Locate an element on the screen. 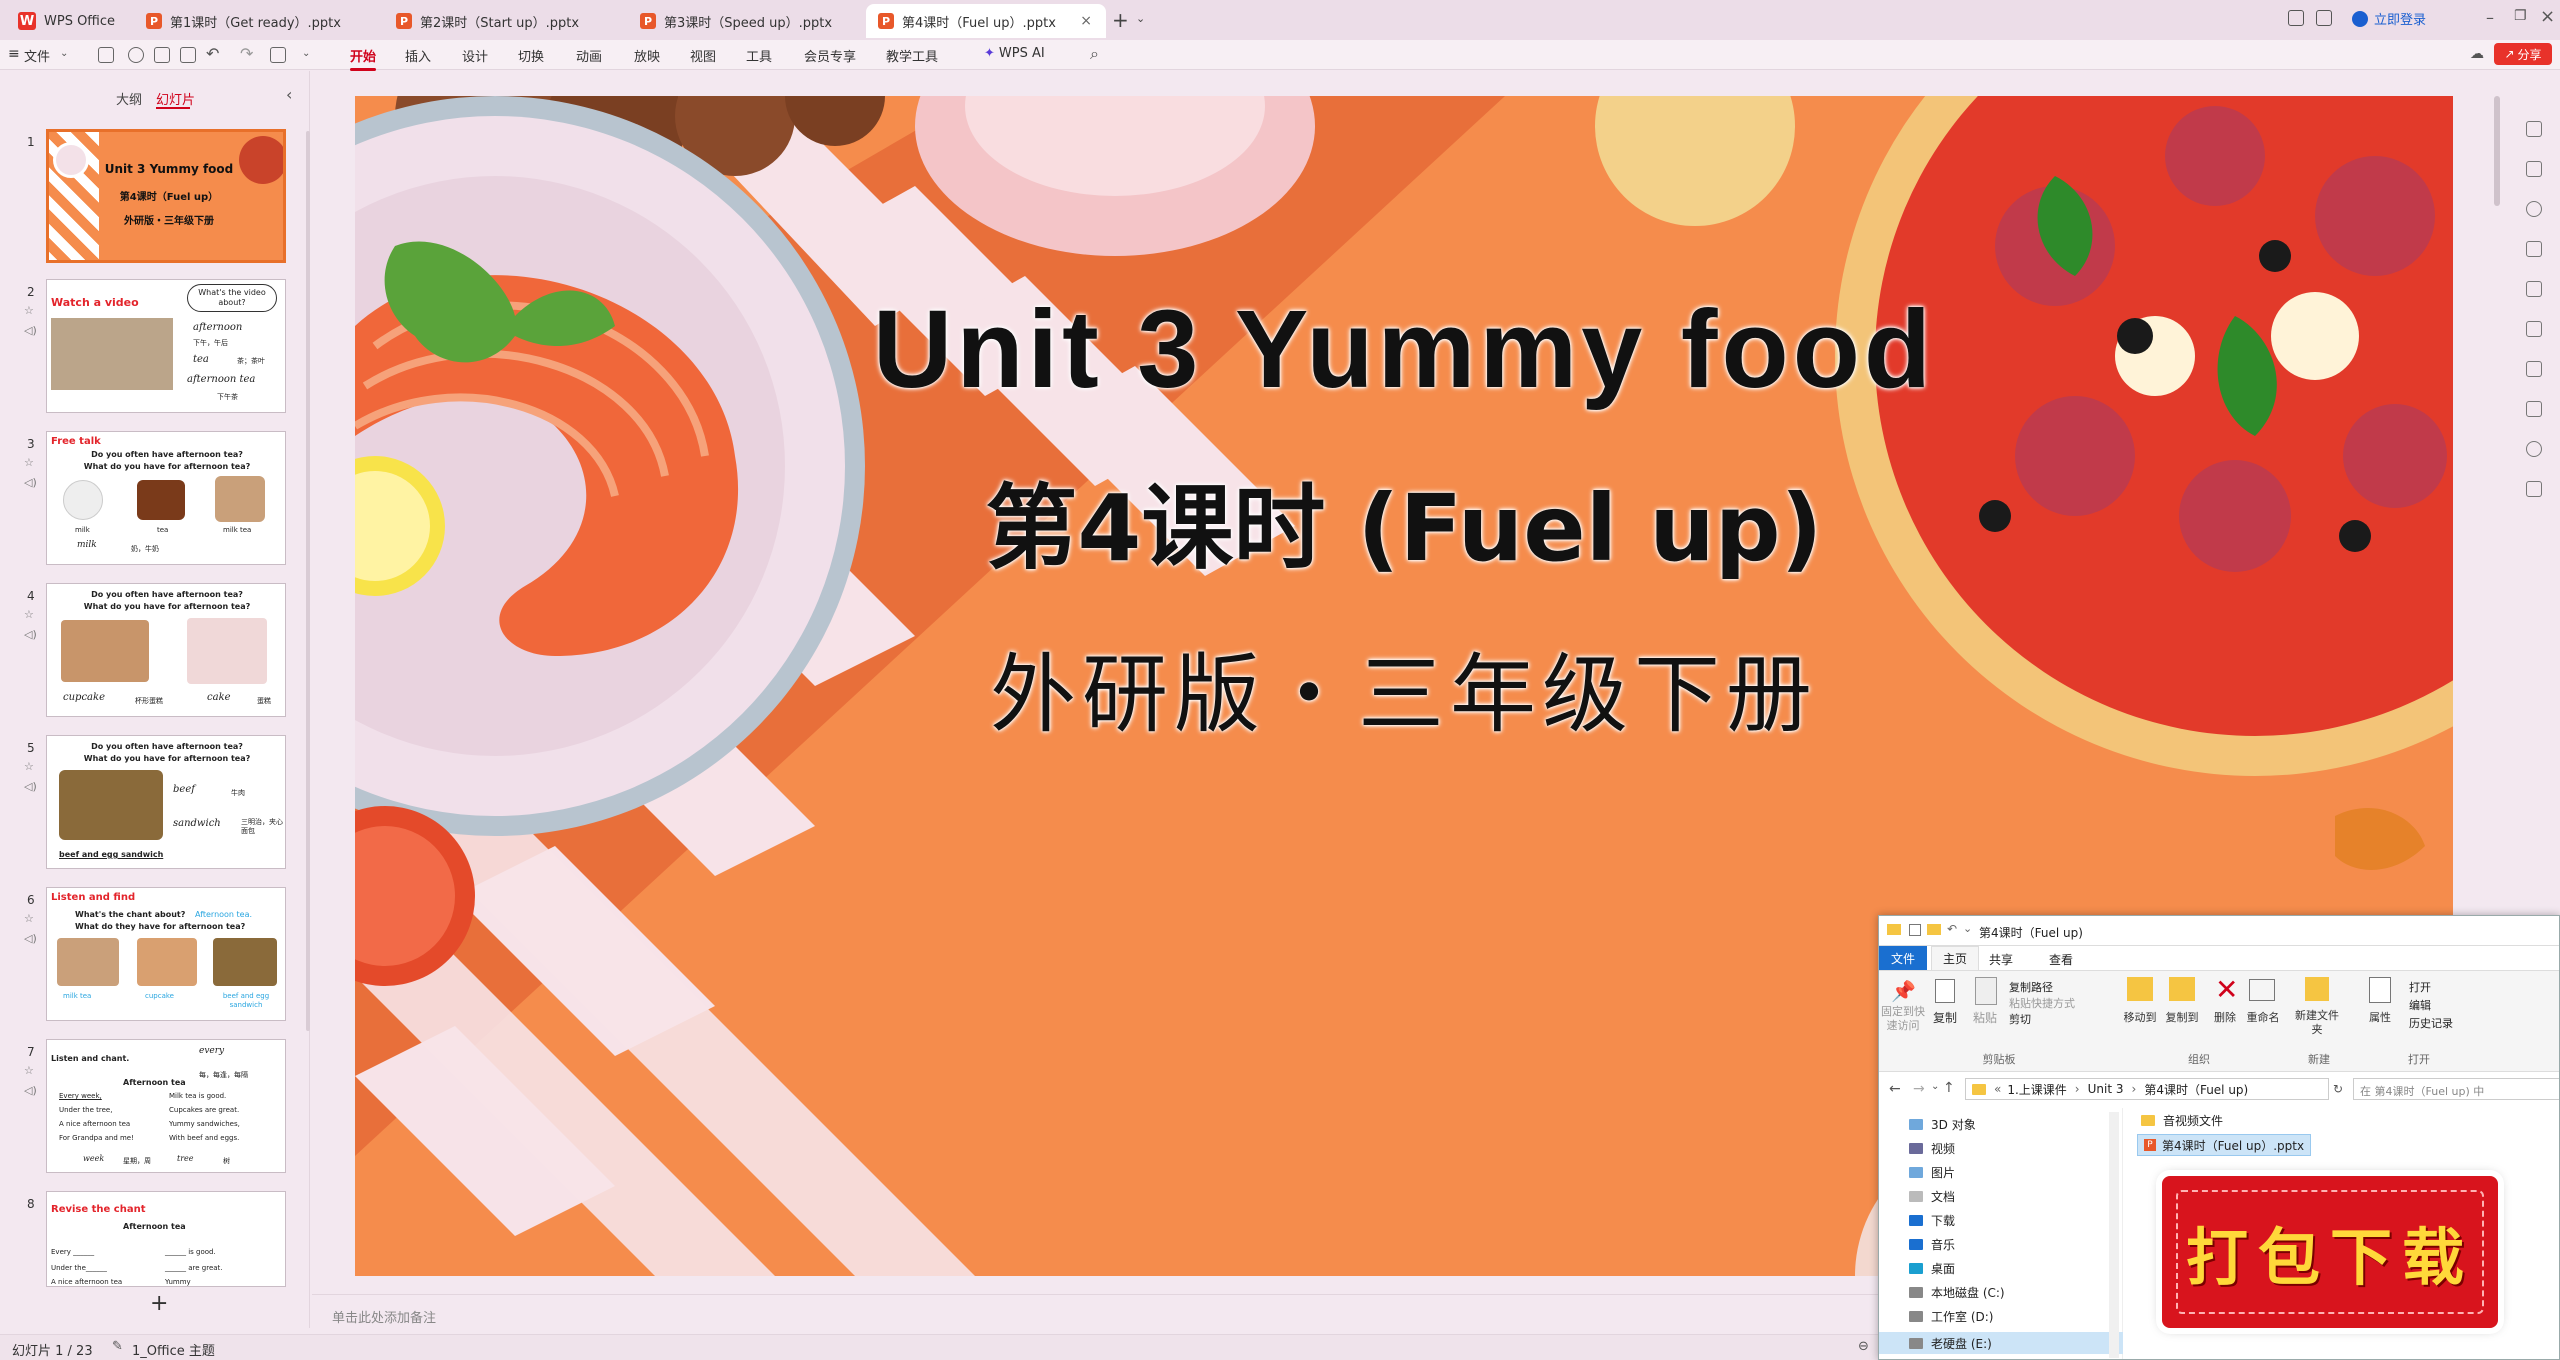 The image size is (2560, 1360). help-icon is located at coordinates (2534, 449).